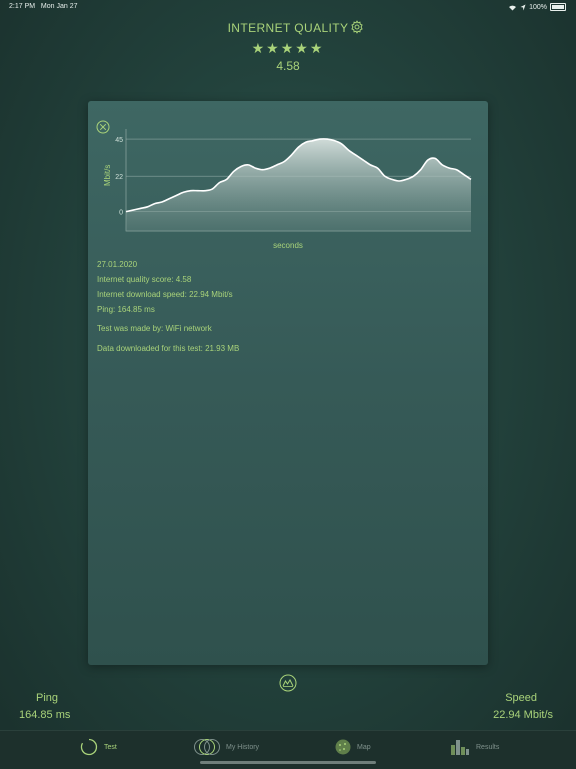 The height and width of the screenshot is (769, 576). I want to click on ping-value: 164.85 ms, so click(45, 715).